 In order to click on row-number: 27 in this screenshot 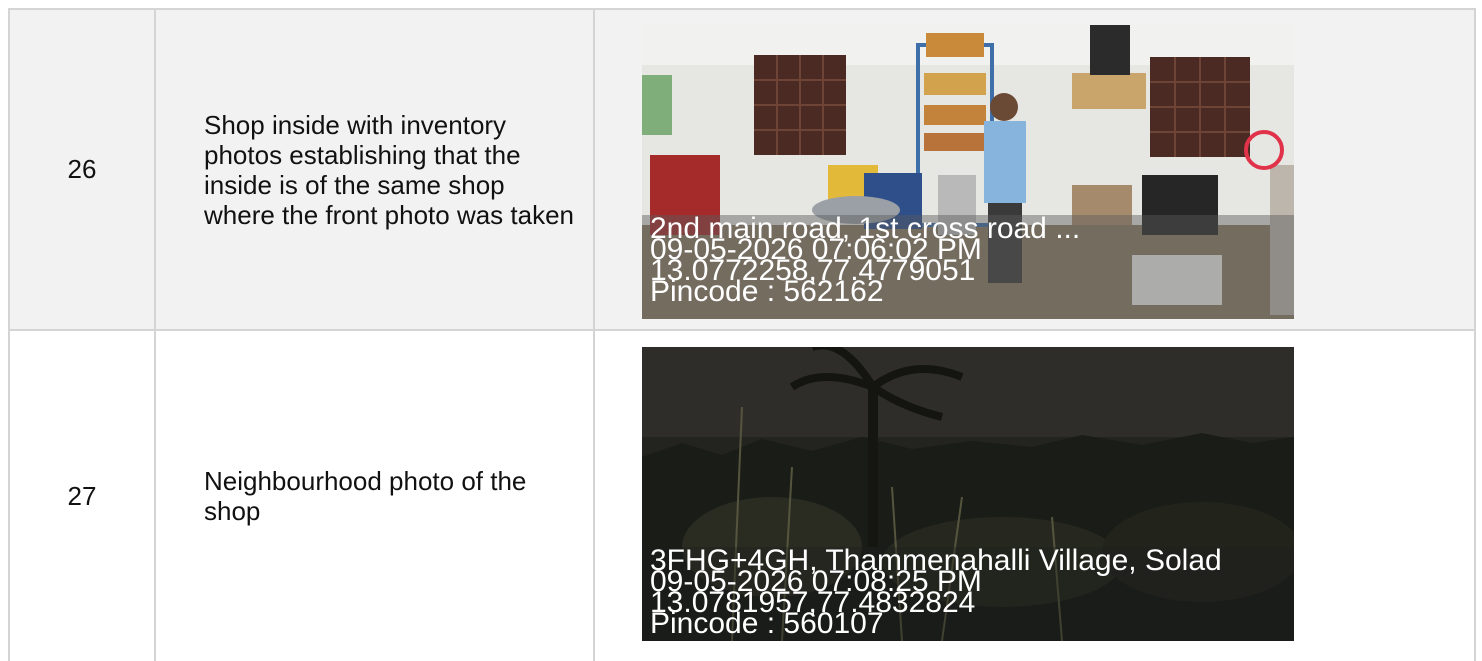, I will do `click(81, 496)`.